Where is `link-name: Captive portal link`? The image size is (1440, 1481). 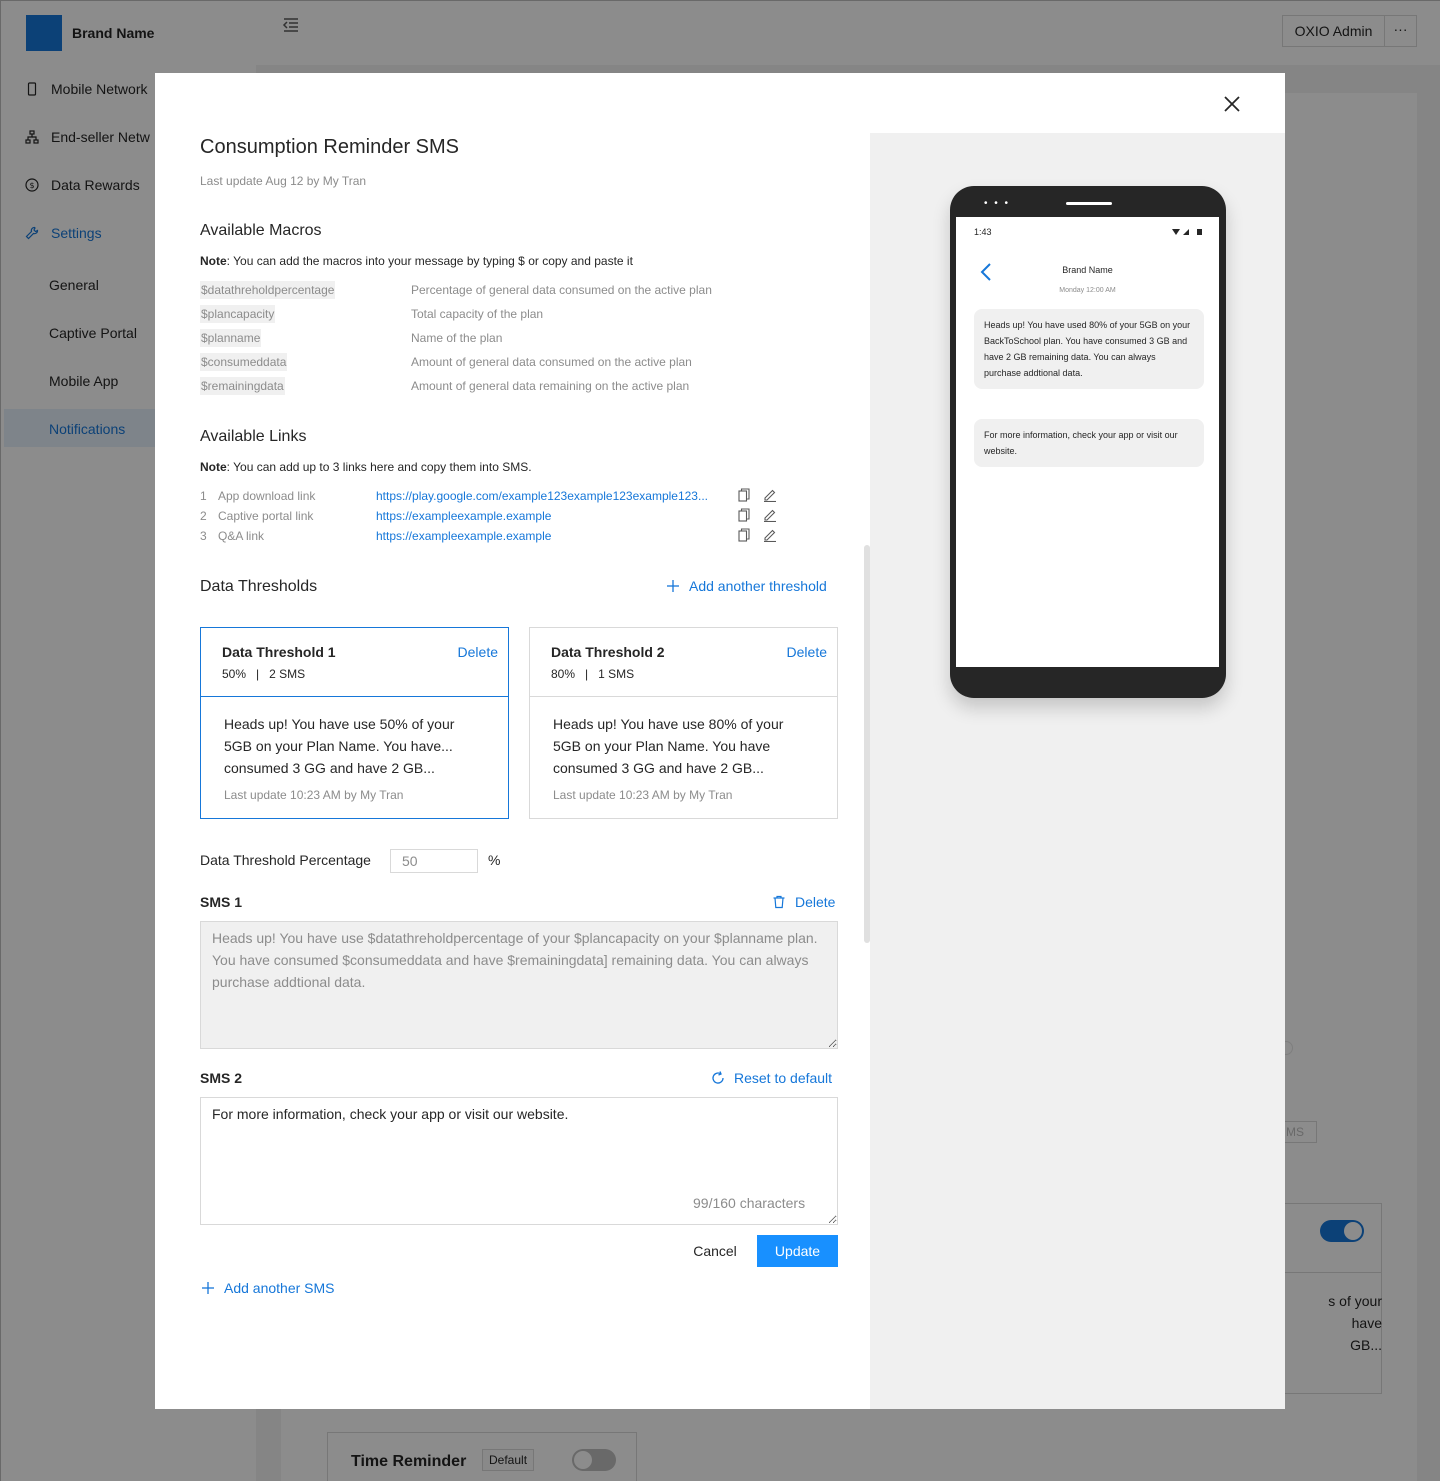
link-name: Captive portal link is located at coordinates (266, 516).